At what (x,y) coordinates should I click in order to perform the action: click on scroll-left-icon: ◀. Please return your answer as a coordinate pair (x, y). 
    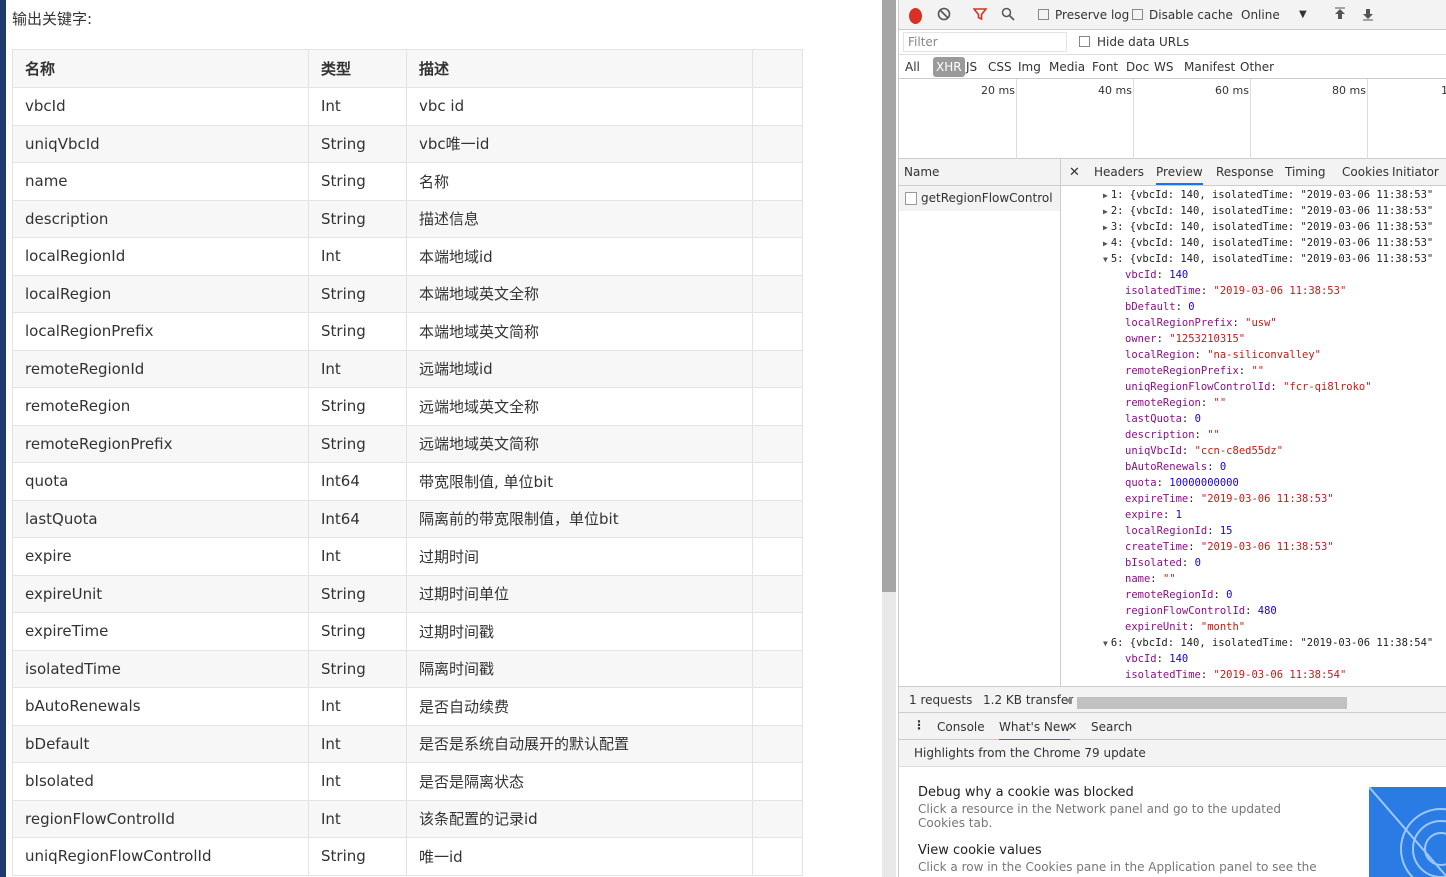
    Looking at the image, I should click on (1068, 701).